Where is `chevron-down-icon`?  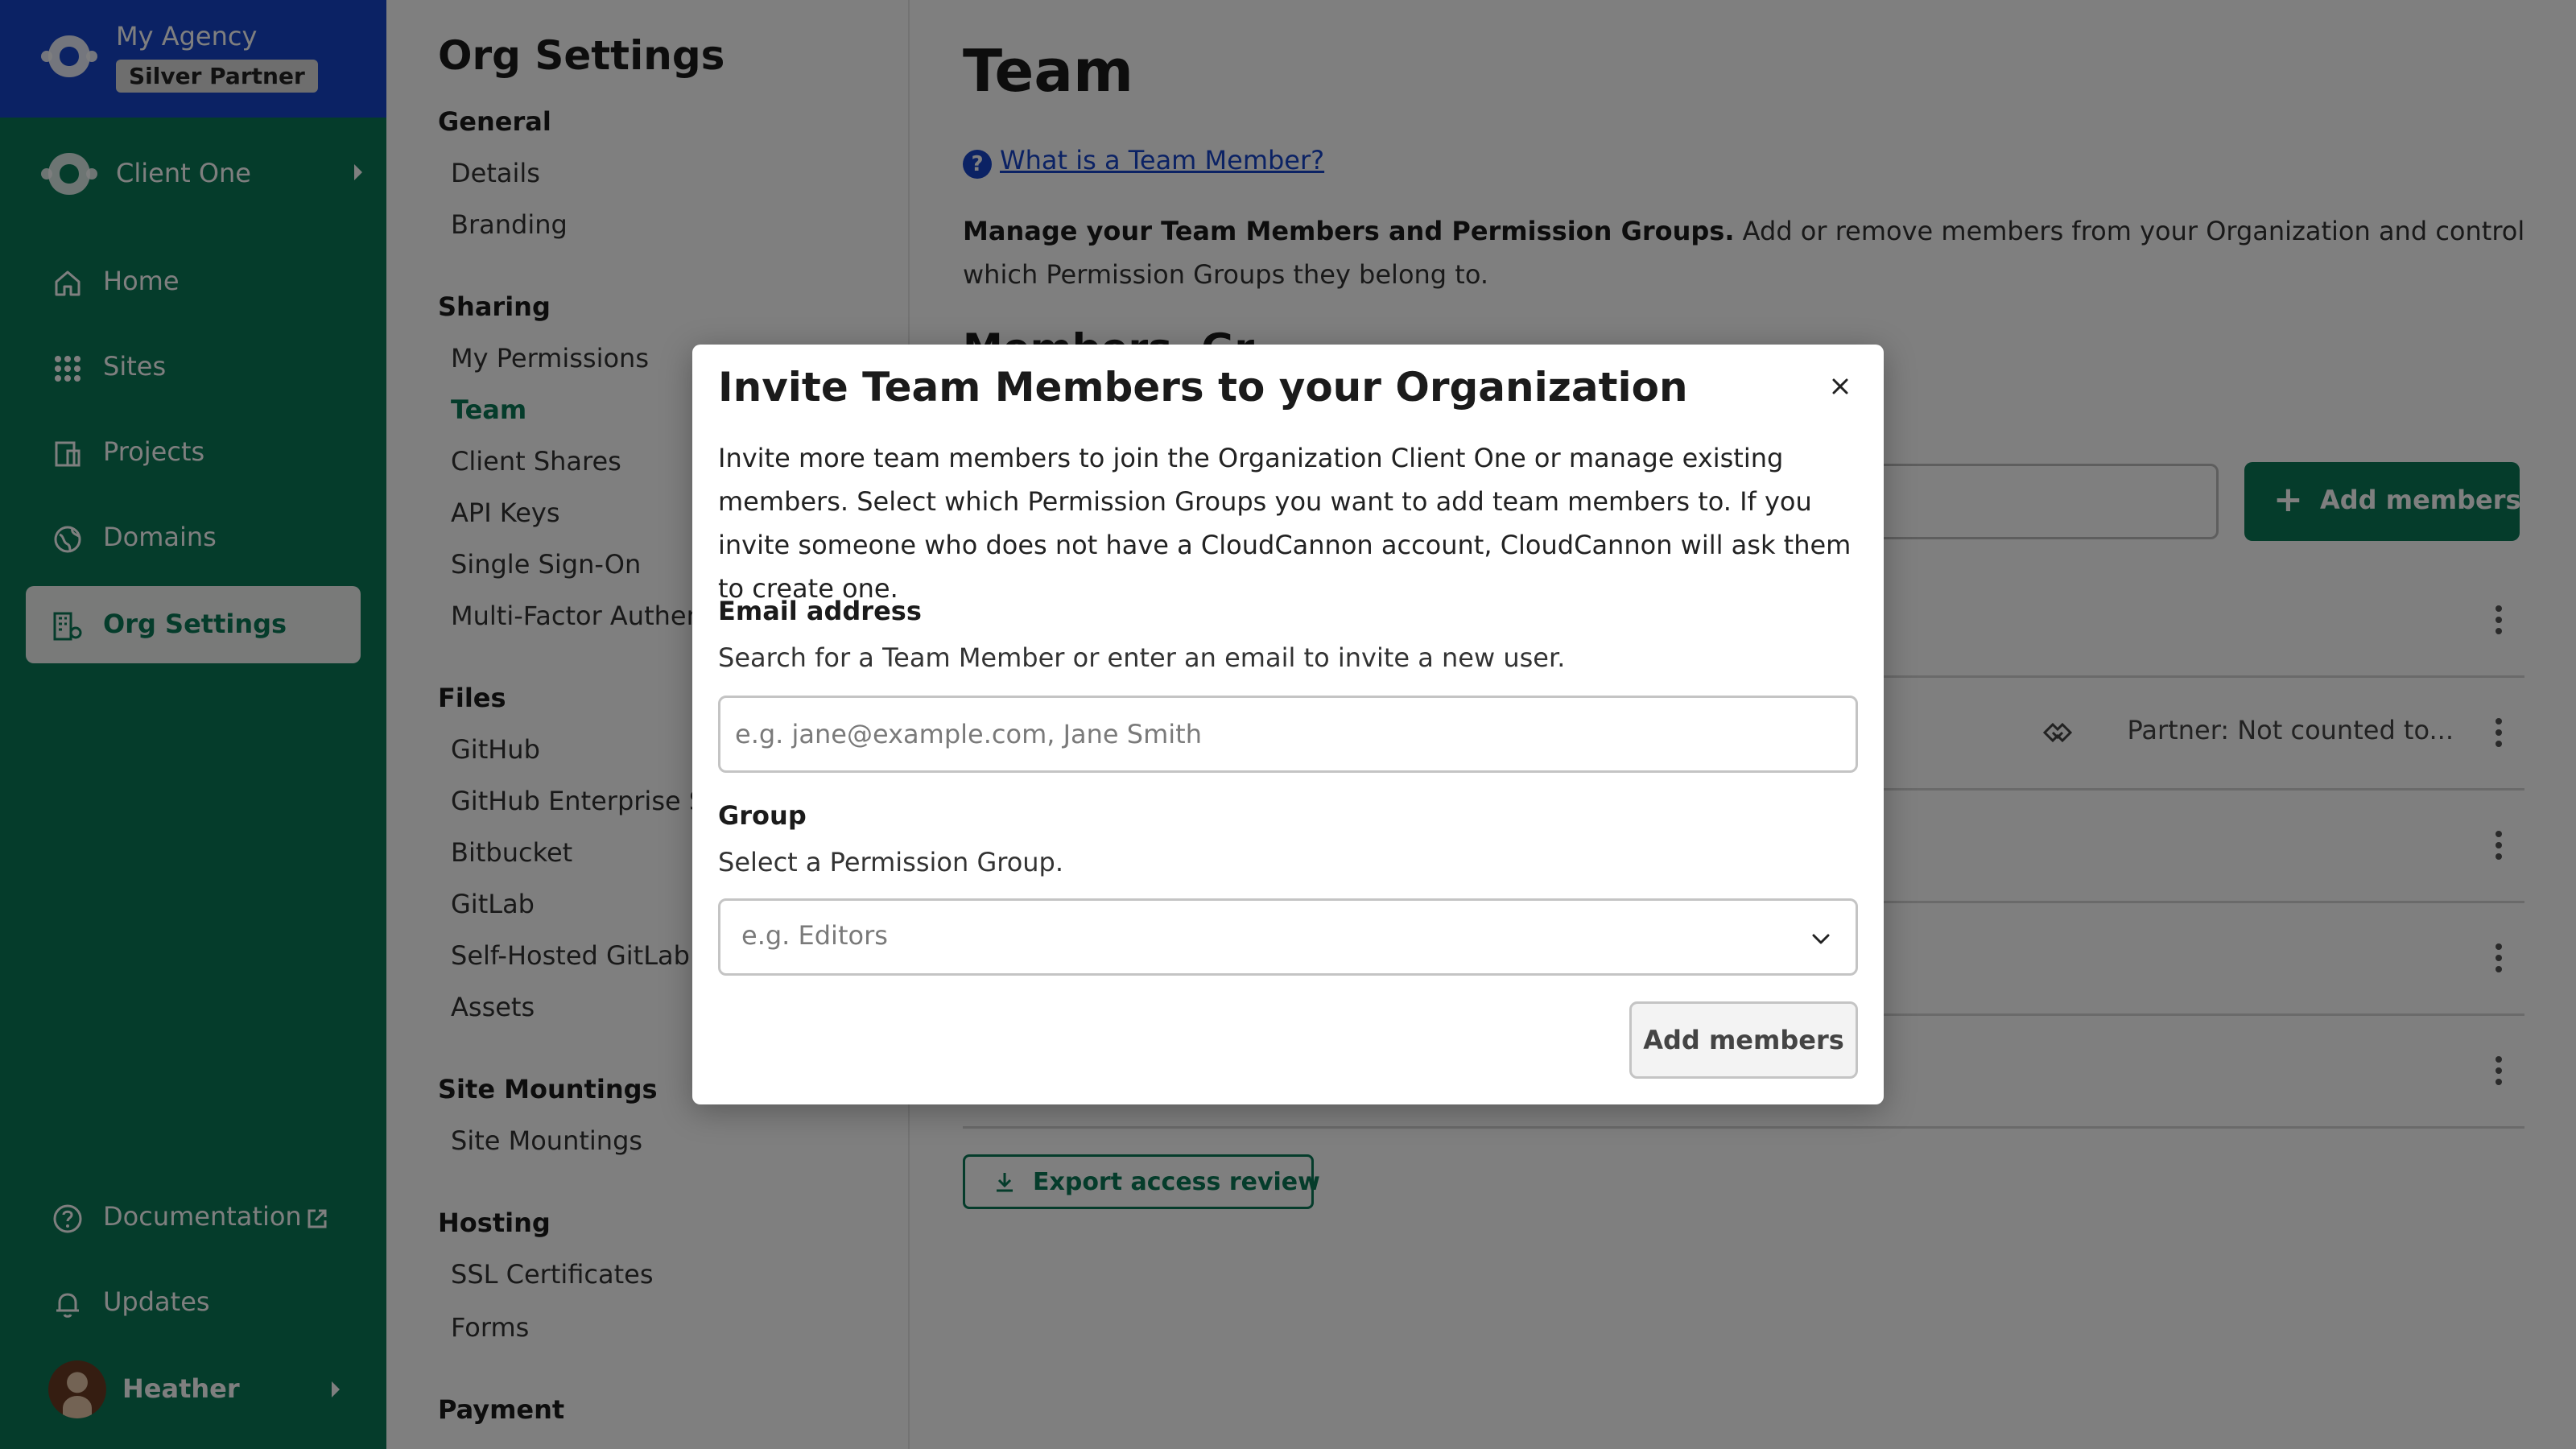 chevron-down-icon is located at coordinates (1821, 939).